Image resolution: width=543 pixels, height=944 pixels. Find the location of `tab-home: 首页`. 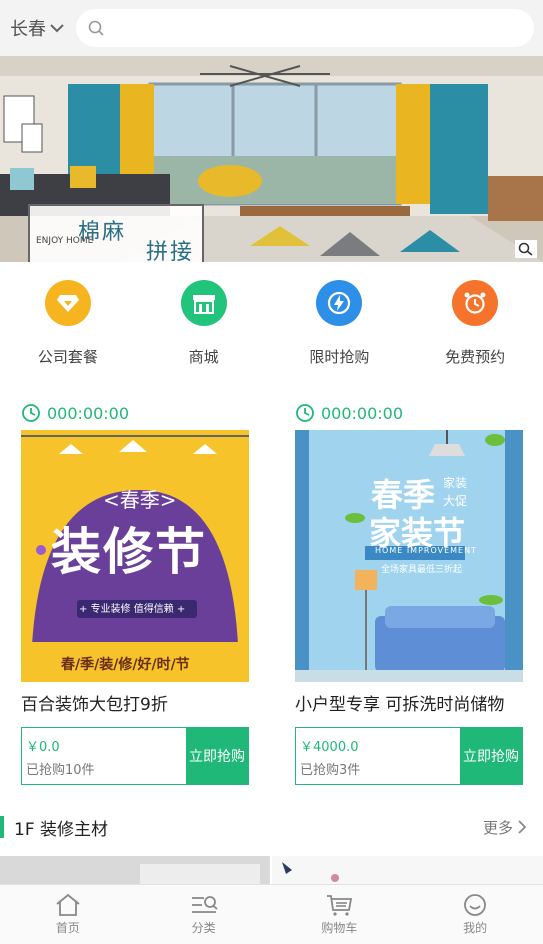

tab-home: 首页 is located at coordinates (68, 914).